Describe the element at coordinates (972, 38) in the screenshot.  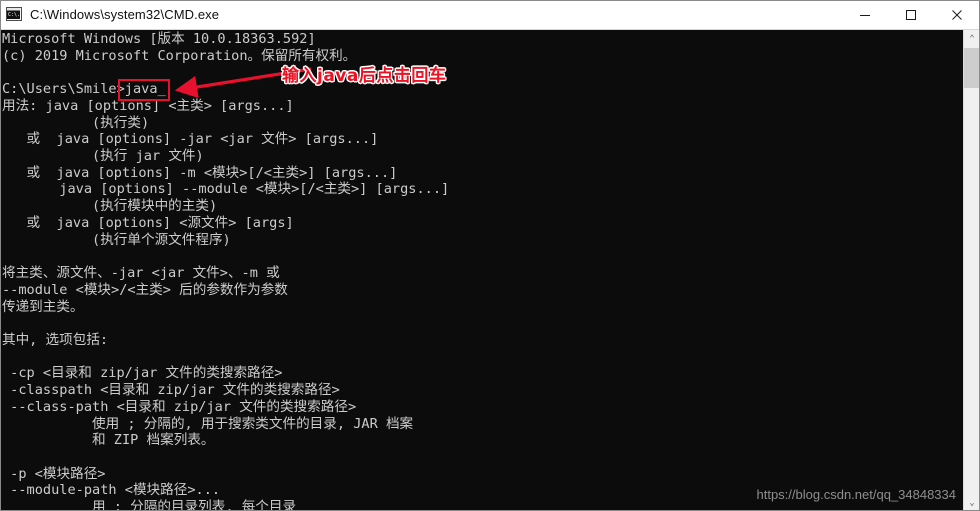
I see `scroll-up-button: ⌃` at that location.